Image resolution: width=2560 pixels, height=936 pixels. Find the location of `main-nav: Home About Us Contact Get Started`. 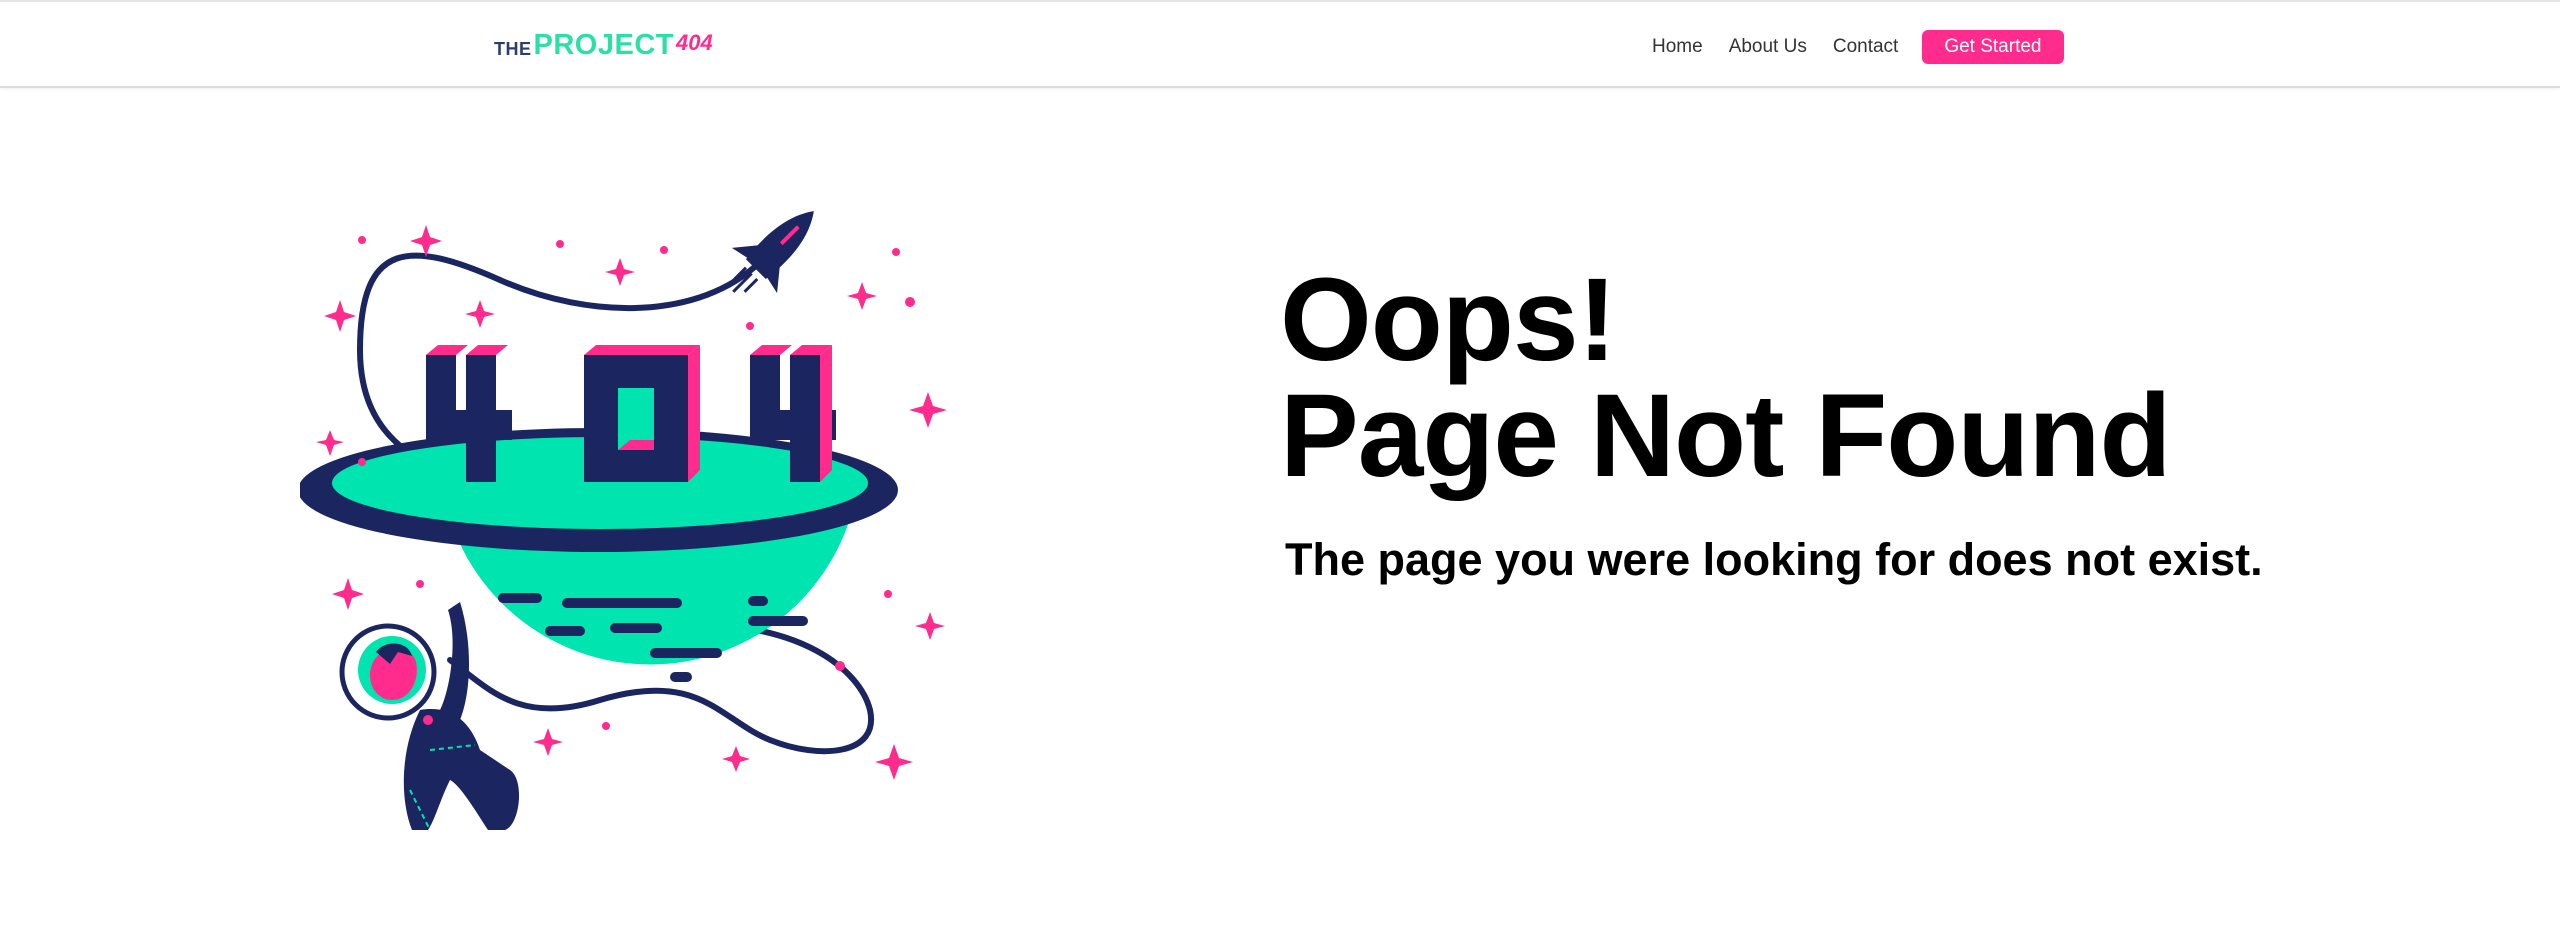

main-nav: Home About Us Contact Get Started is located at coordinates (1858, 47).